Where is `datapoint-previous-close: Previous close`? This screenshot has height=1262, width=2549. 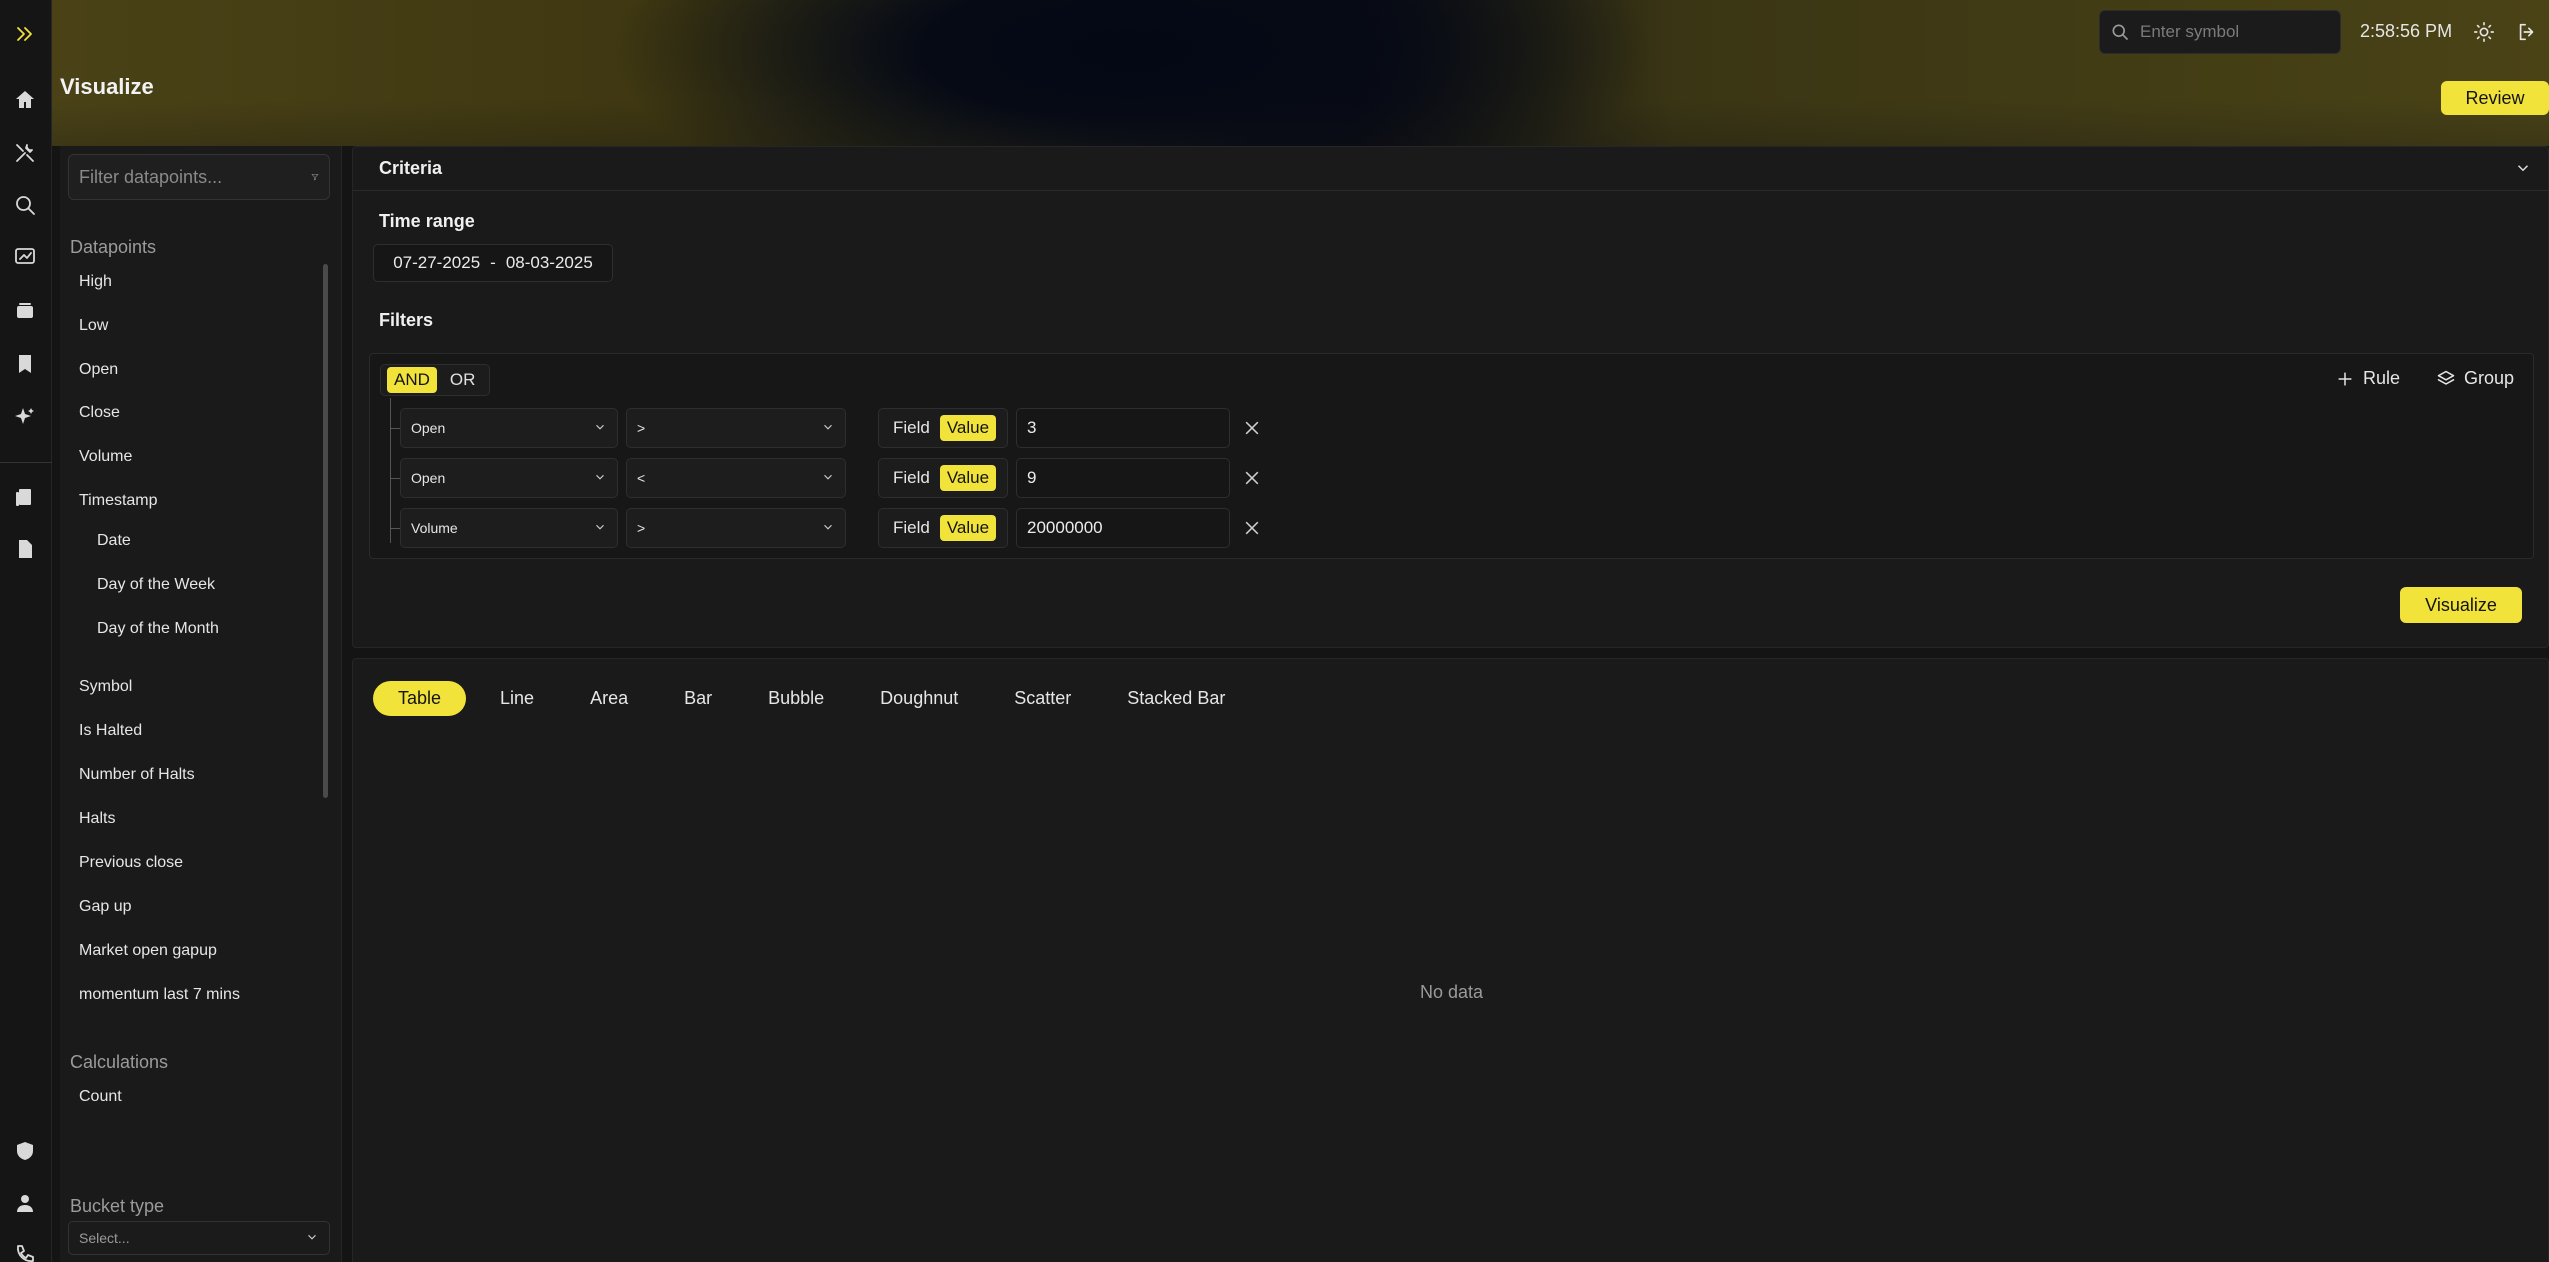
datapoint-previous-close: Previous close is located at coordinates (131, 863).